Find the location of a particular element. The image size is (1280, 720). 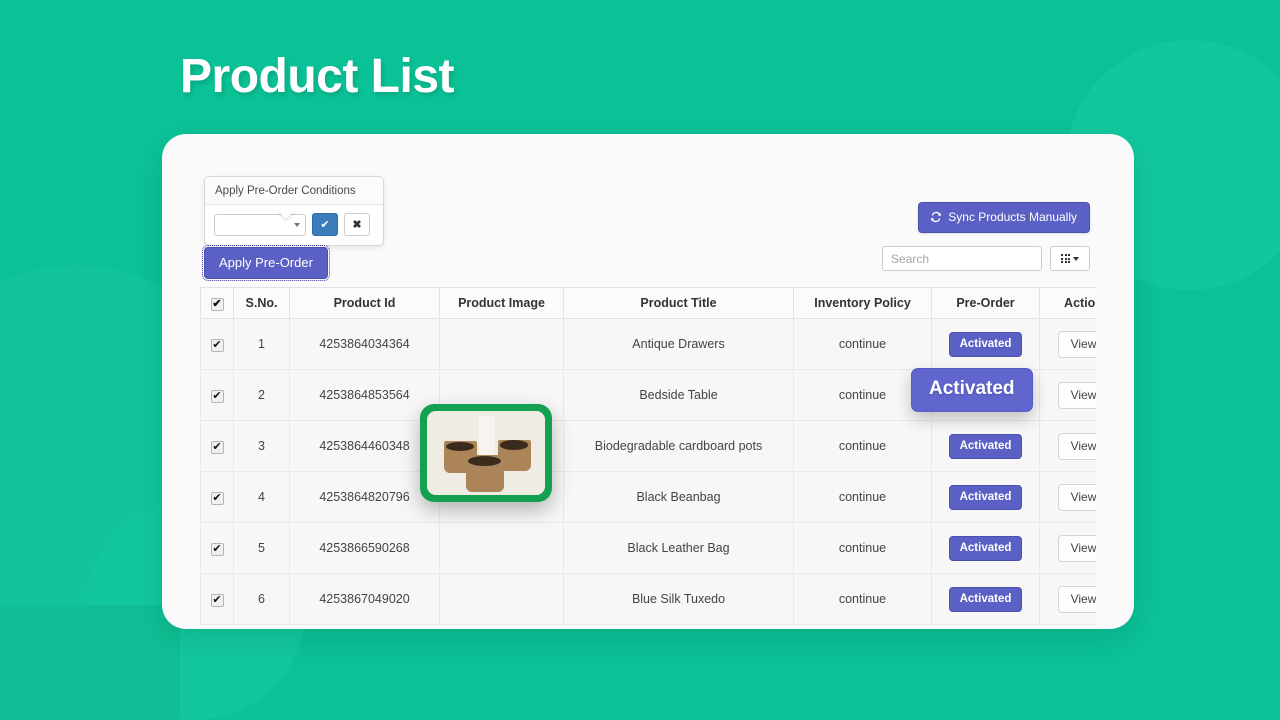

cell-sno: 1 is located at coordinates (261, 344).